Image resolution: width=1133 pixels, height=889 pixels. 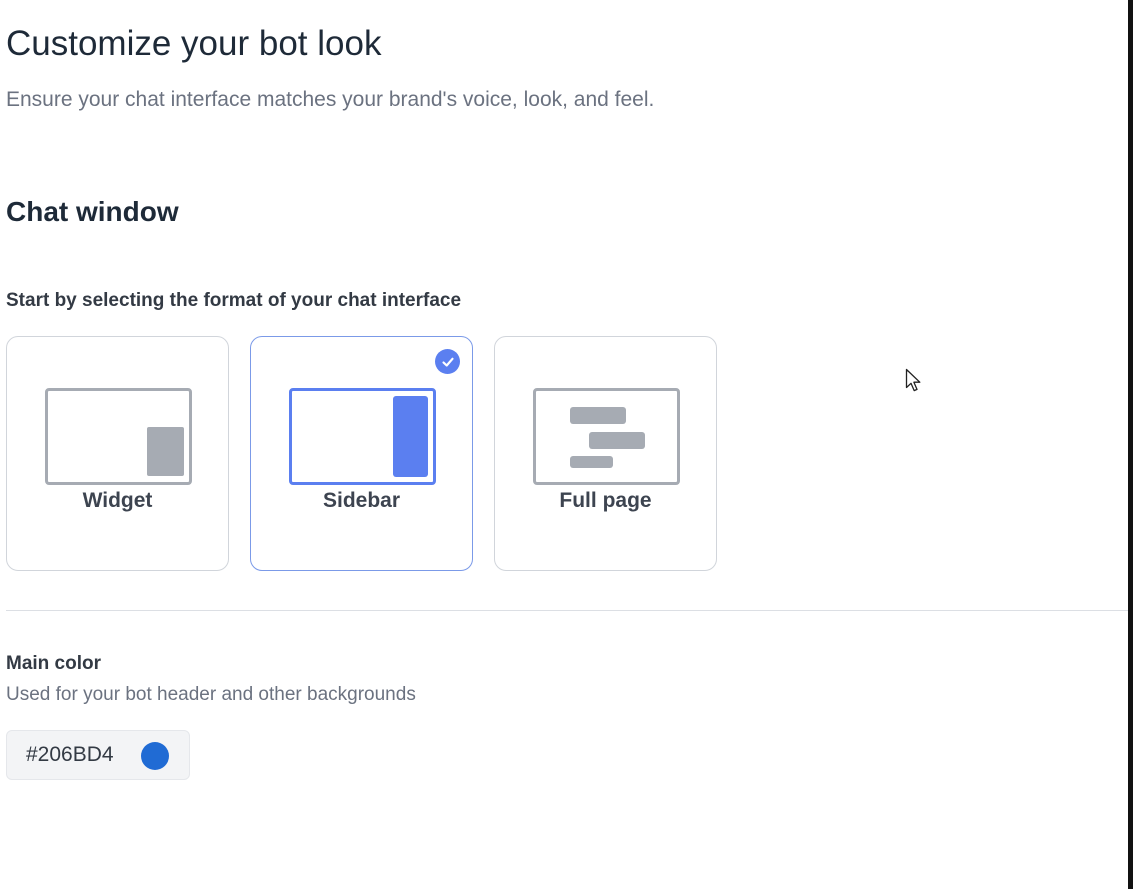 What do you see at coordinates (92, 211) in the screenshot?
I see `chat-window-heading: Chat window` at bounding box center [92, 211].